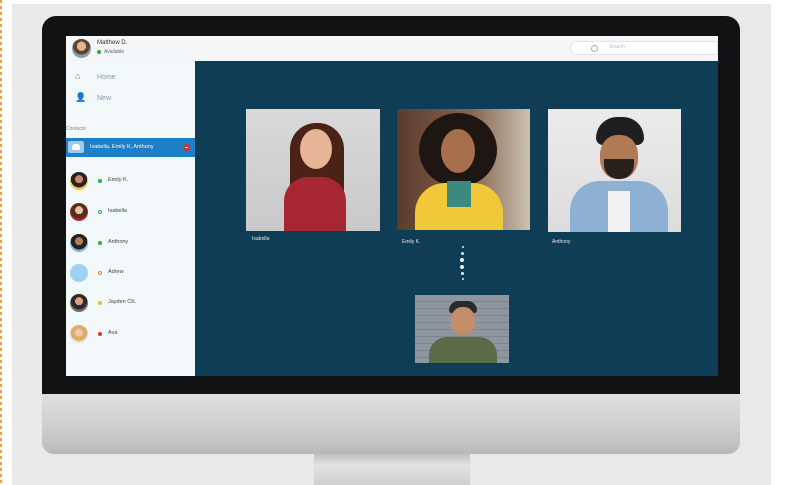 The image size is (787, 485). What do you see at coordinates (391, 424) in the screenshot?
I see `monitor-chin` at bounding box center [391, 424].